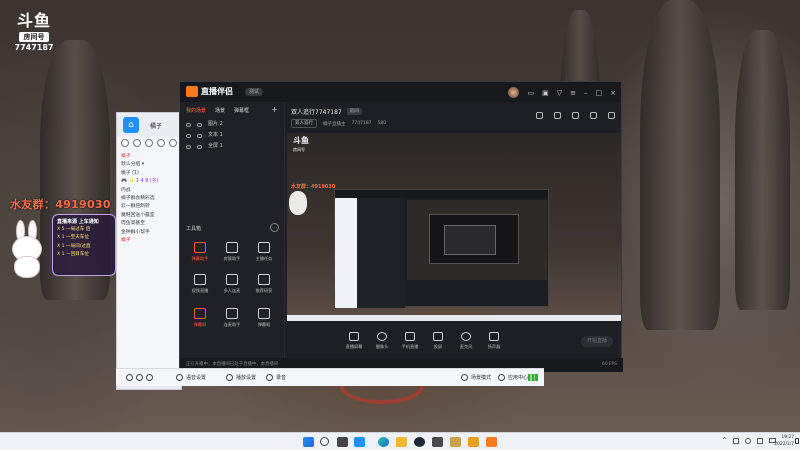  I want to click on tool-link-assist: 连麦助手, so click(232, 318).